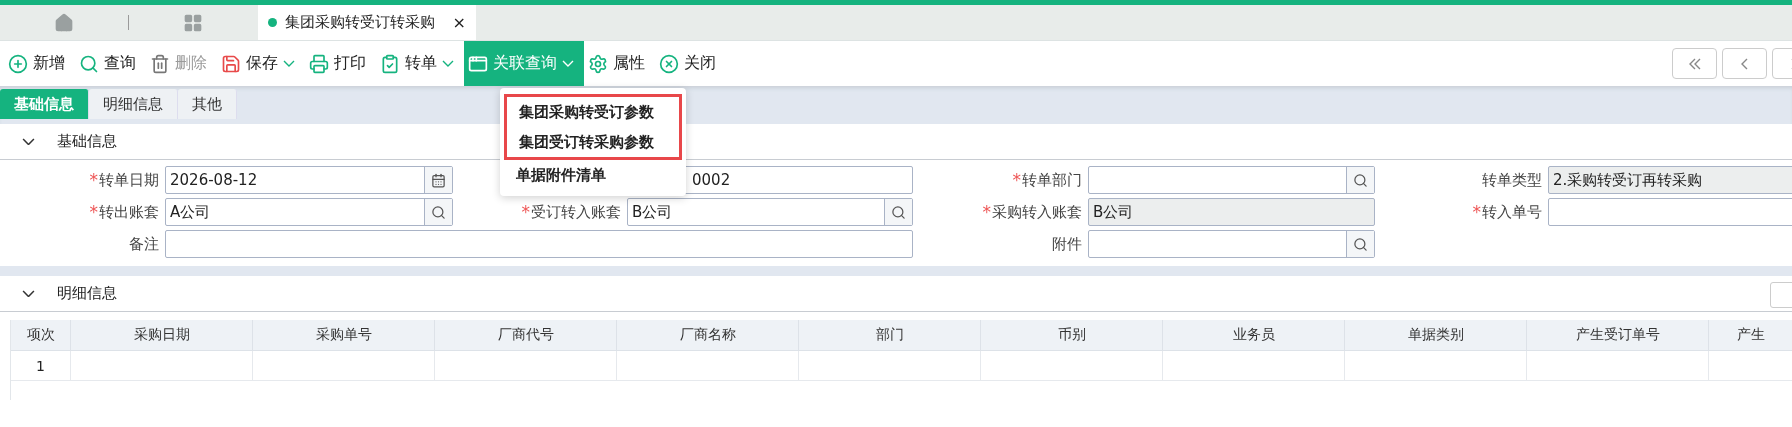 This screenshot has height=427, width=1792. What do you see at coordinates (1072, 335) in the screenshot?
I see `column-header: 币别` at bounding box center [1072, 335].